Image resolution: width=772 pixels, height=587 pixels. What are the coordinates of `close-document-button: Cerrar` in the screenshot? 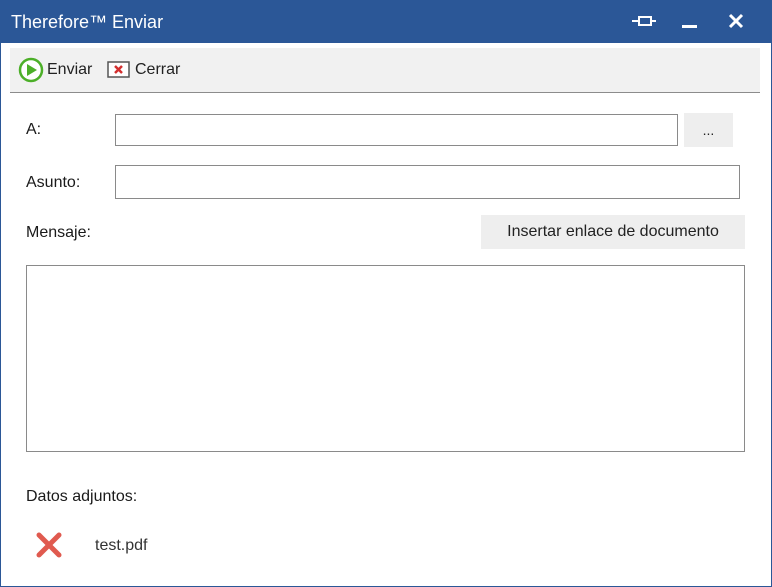 It's located at (143, 70).